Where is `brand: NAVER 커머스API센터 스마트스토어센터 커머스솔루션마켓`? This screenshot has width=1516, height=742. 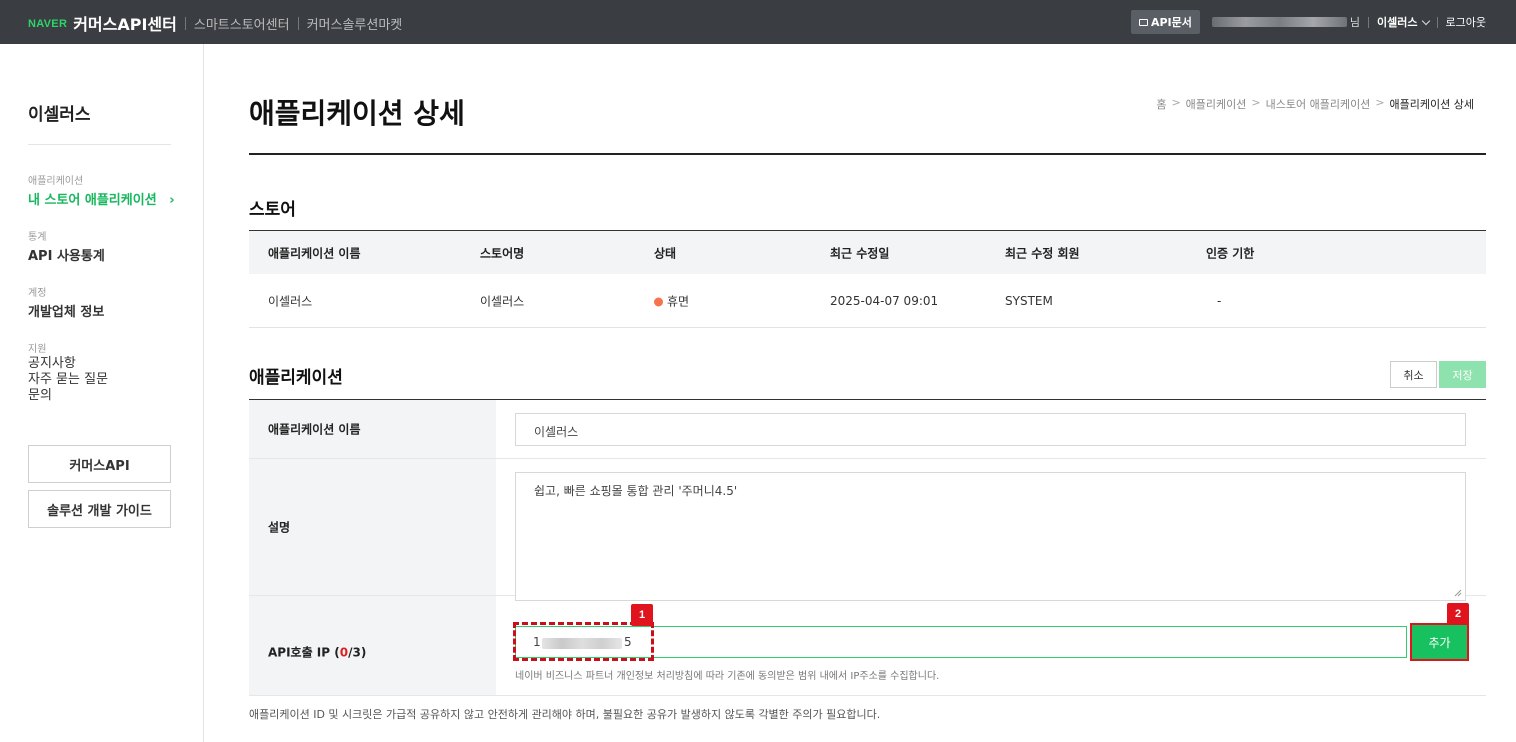 brand: NAVER 커머스API센터 스마트스토어센터 커머스솔루션마켓 is located at coordinates (215, 23).